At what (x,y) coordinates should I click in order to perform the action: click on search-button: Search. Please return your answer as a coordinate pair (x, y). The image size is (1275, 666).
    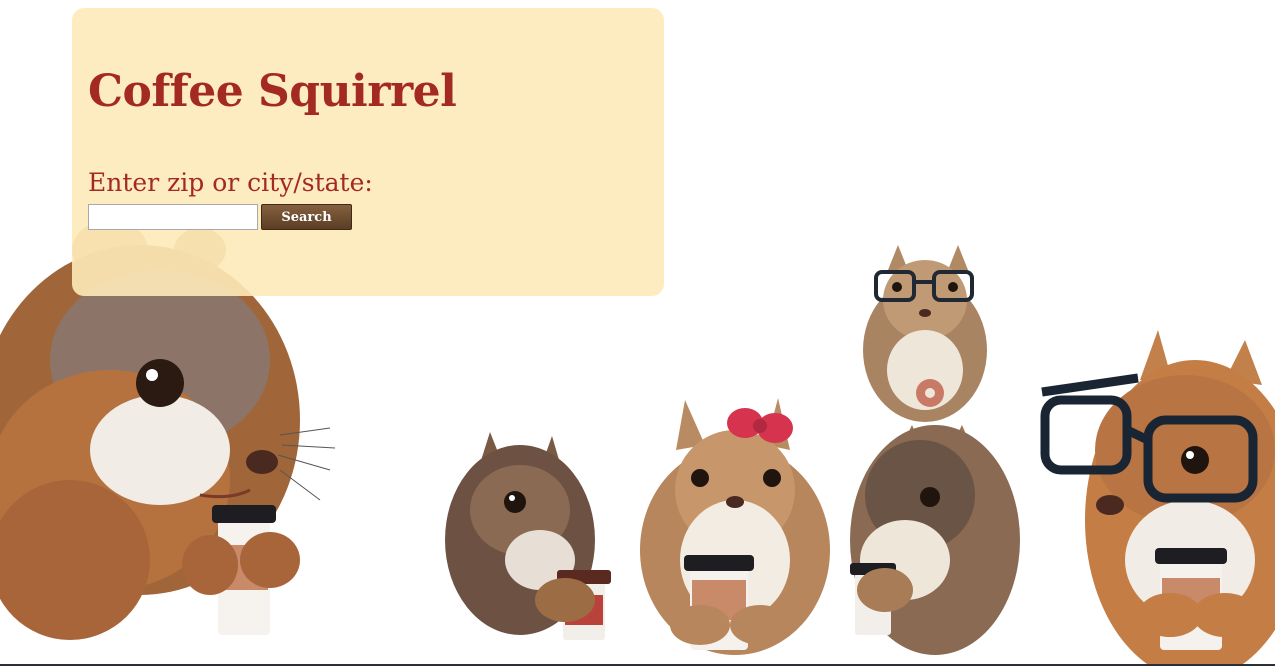
    Looking at the image, I should click on (306, 217).